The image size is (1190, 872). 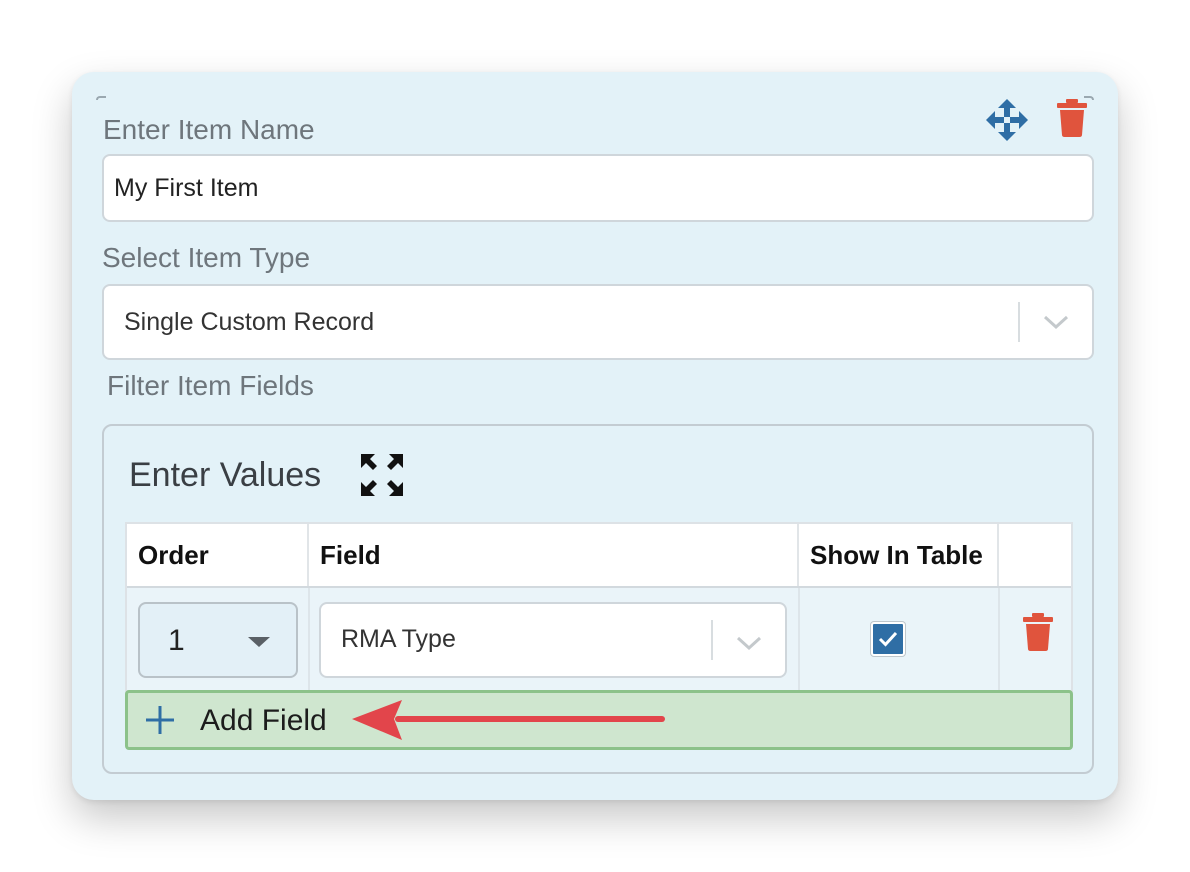 I want to click on item-type-select: Single Custom Record, so click(x=598, y=322).